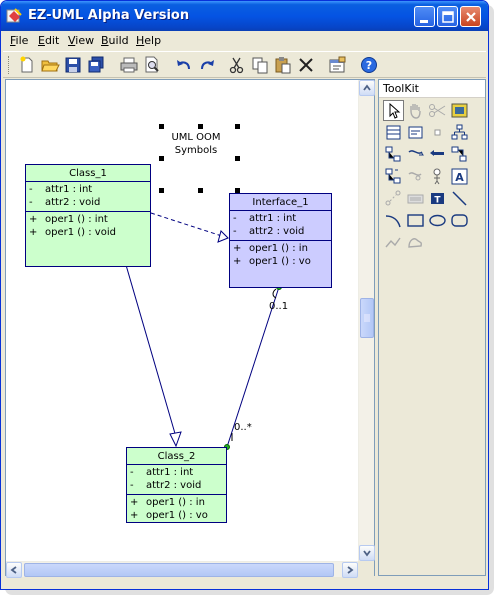 This screenshot has height=595, width=494. I want to click on menu-file: File, so click(19, 40).